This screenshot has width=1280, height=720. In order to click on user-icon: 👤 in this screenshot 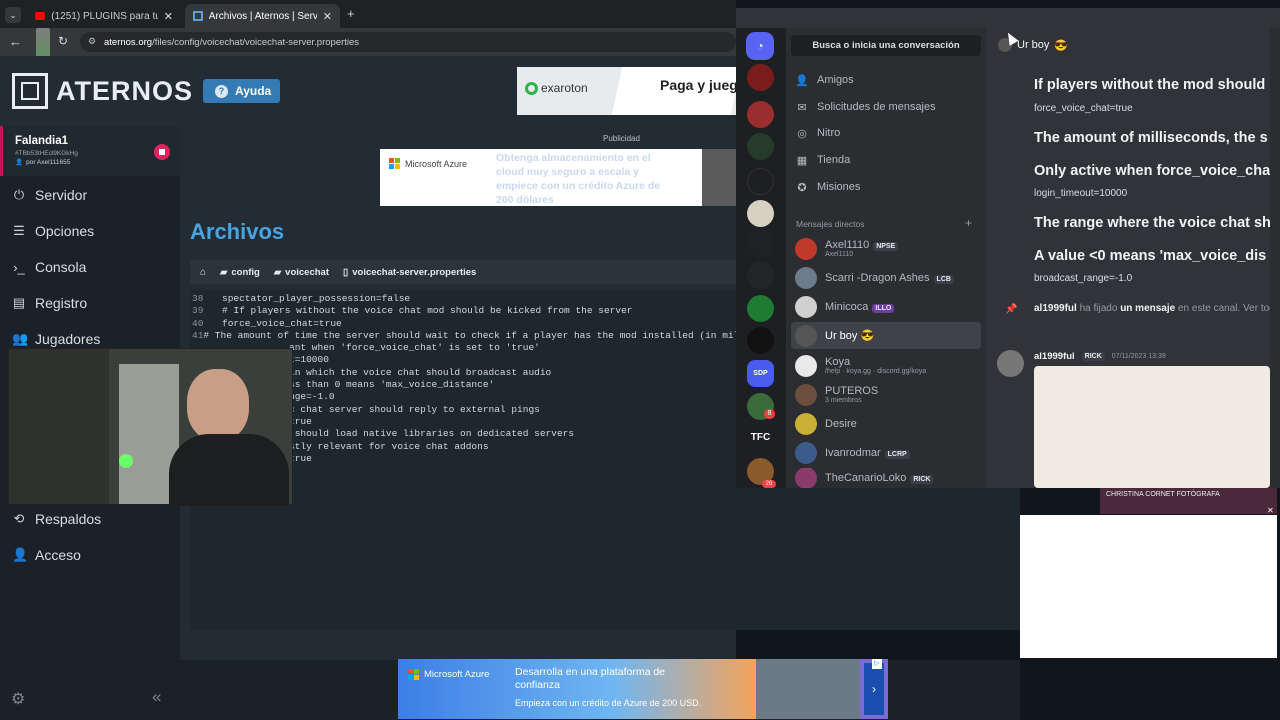, I will do `click(19, 162)`.